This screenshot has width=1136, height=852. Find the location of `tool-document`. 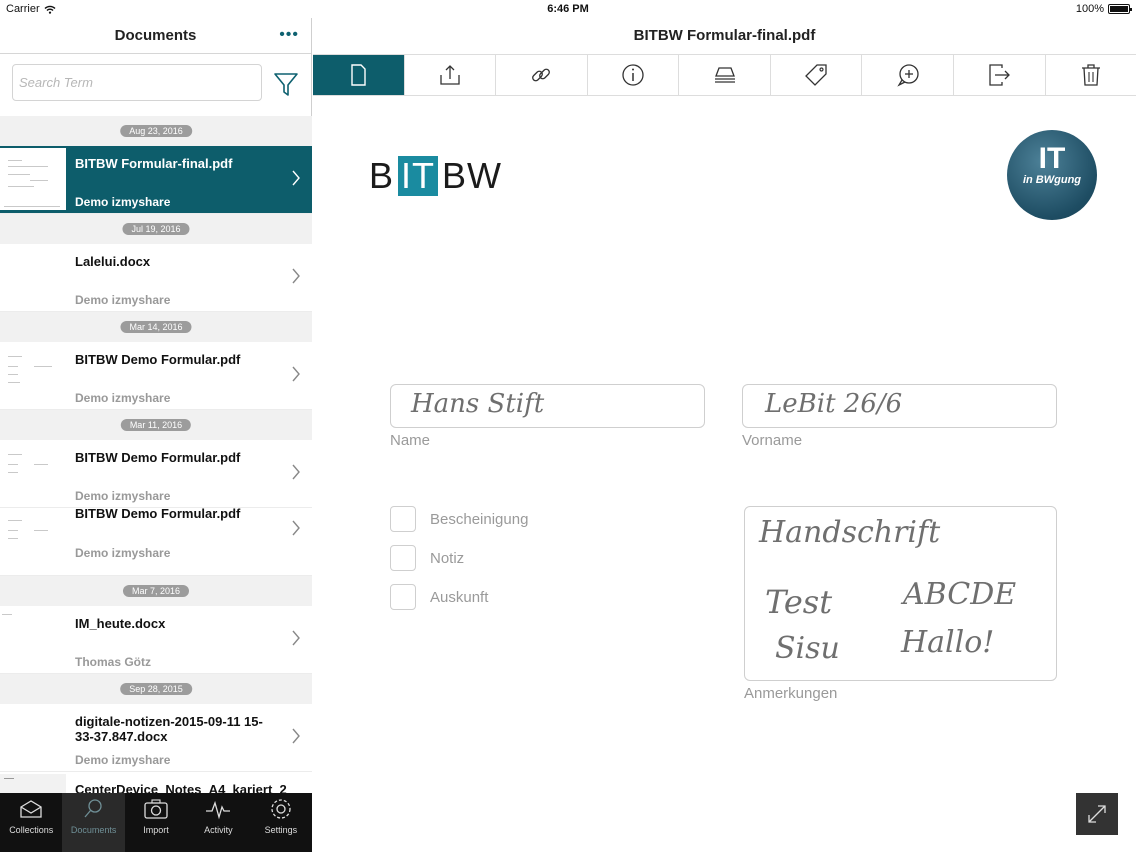

tool-document is located at coordinates (359, 75).